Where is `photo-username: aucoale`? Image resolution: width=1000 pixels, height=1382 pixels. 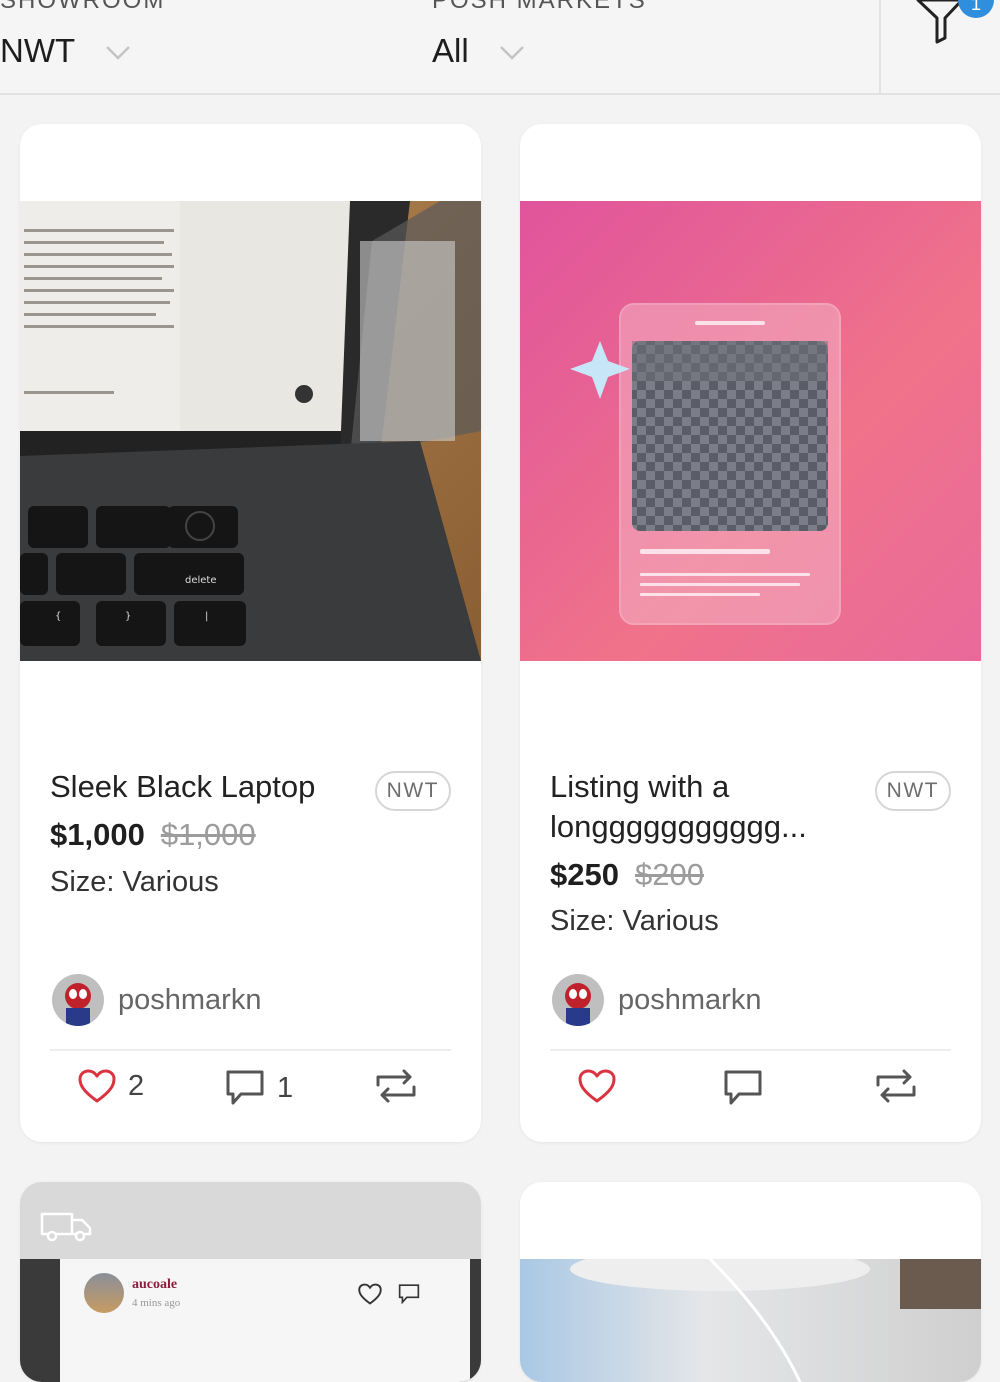 photo-username: aucoale is located at coordinates (155, 1284).